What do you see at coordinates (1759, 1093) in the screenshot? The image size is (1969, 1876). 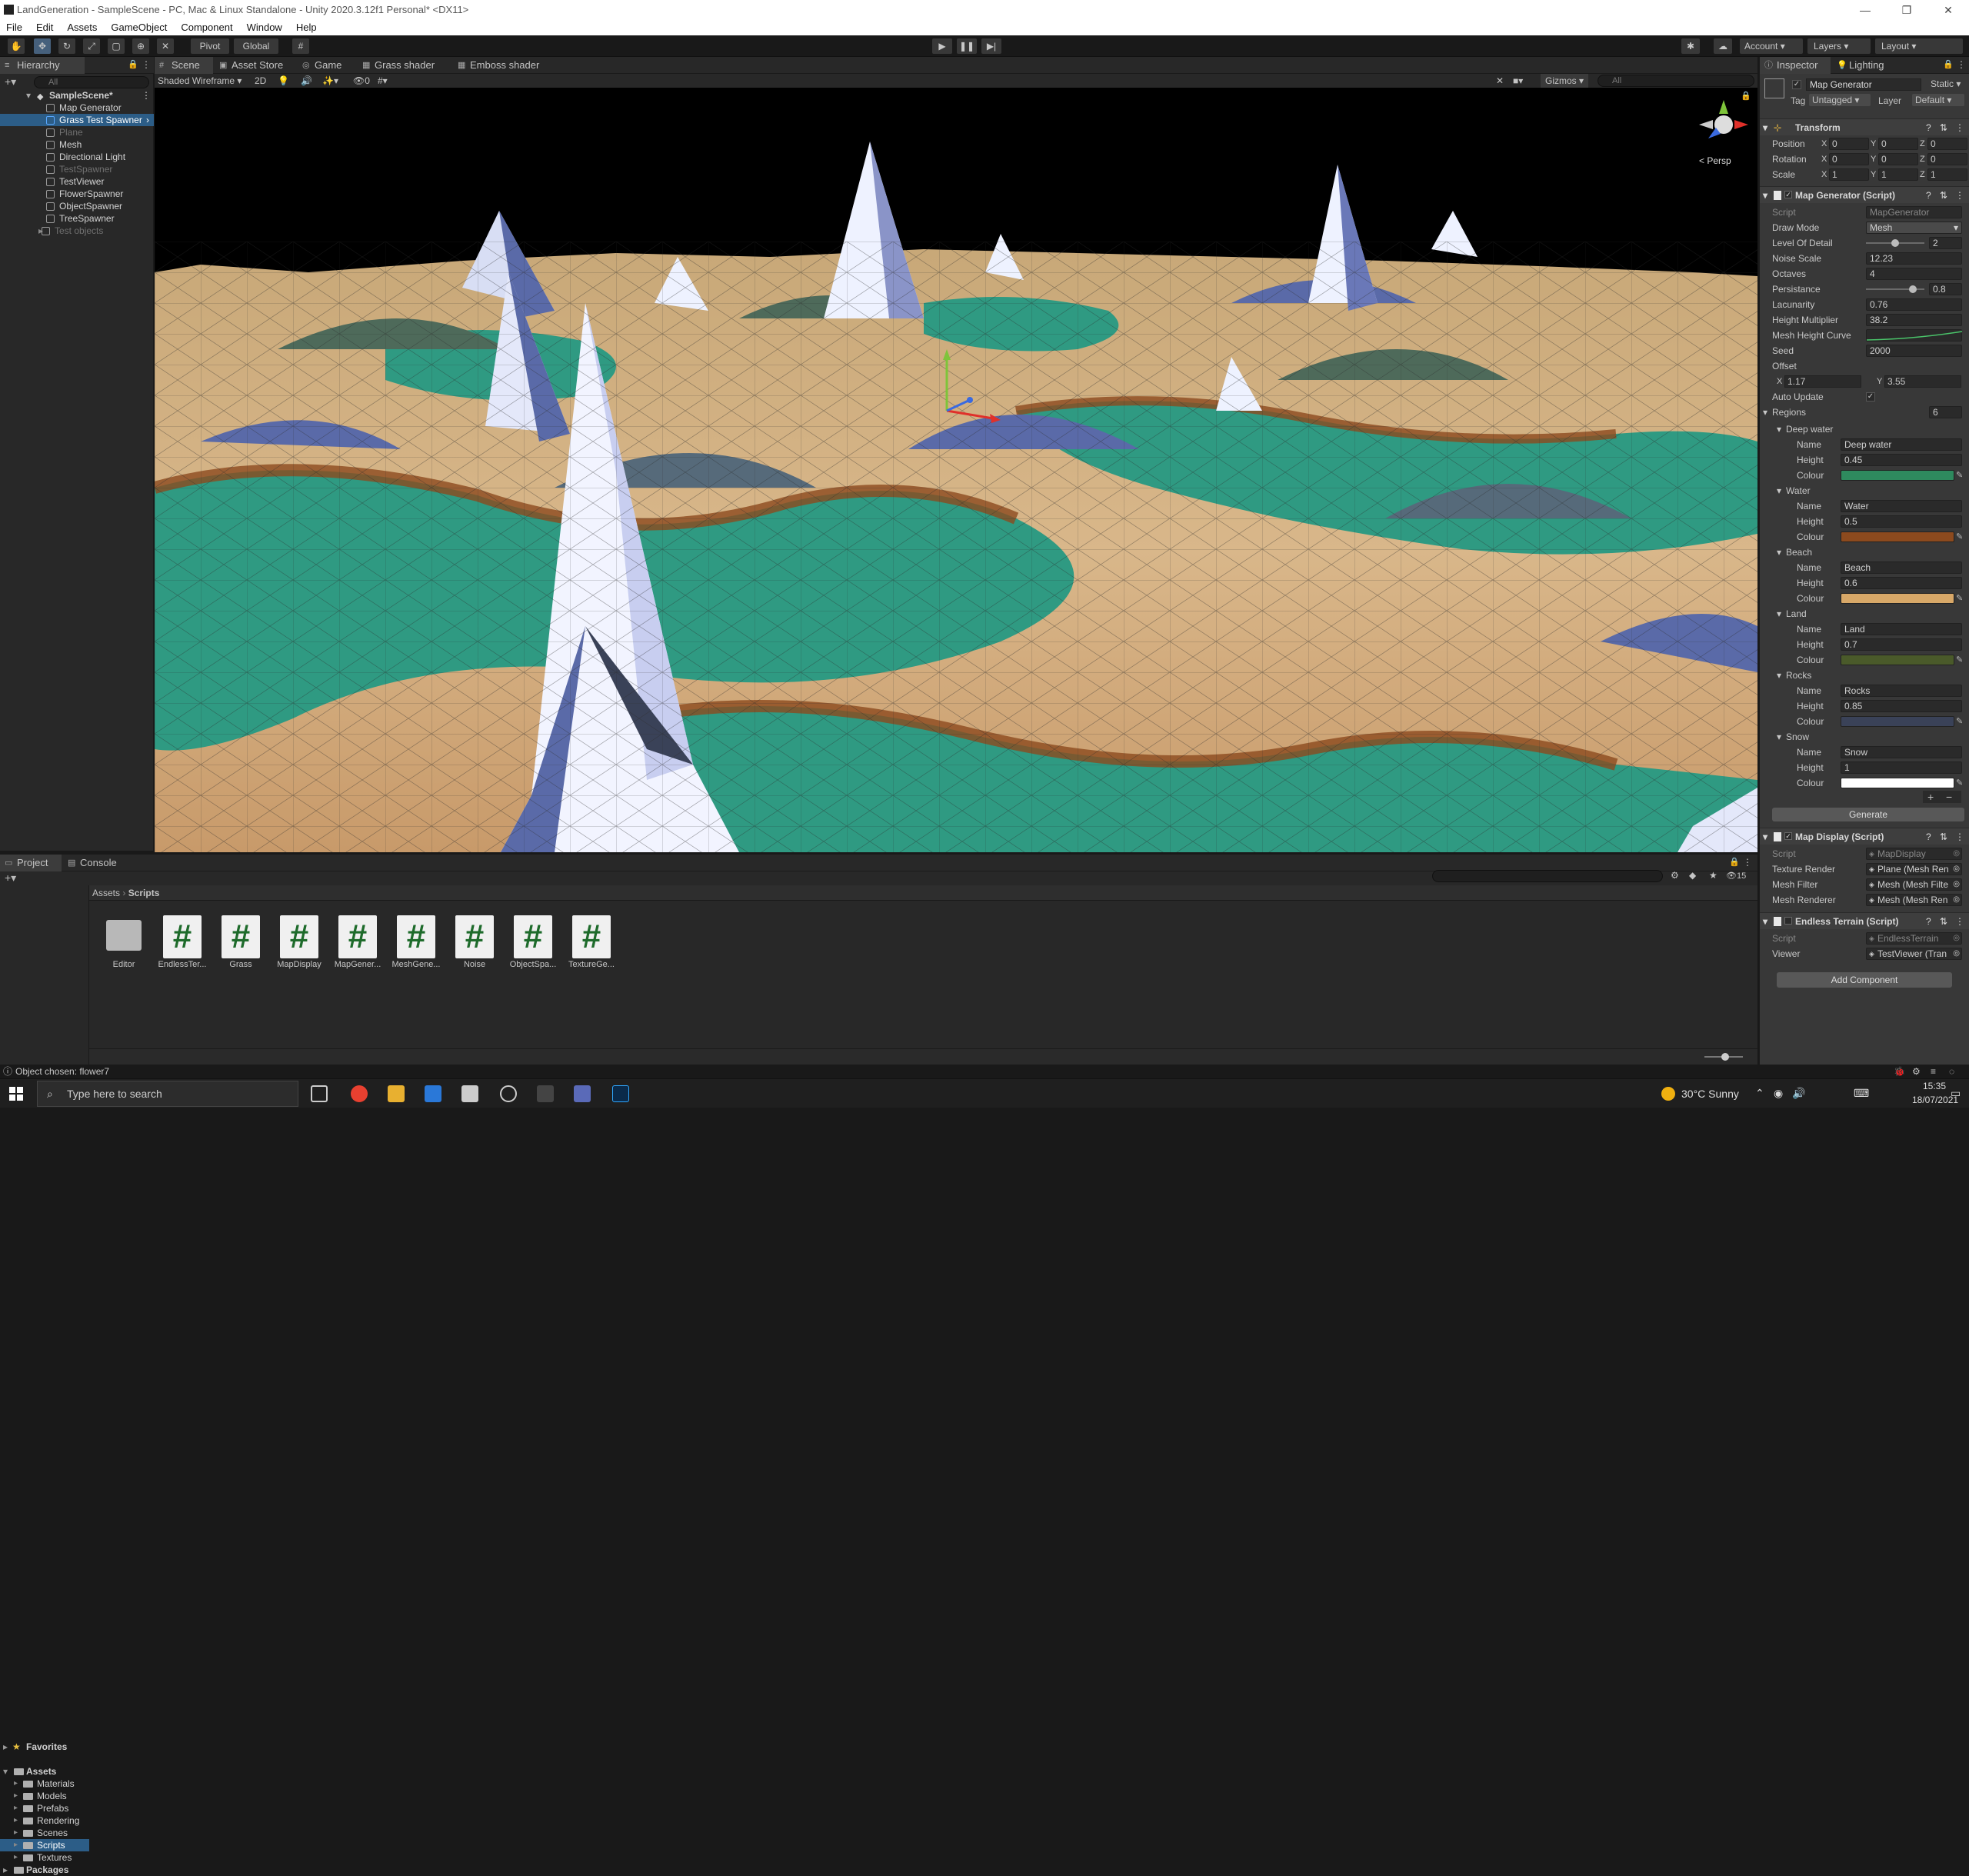 I see `tray-chevron-icon: ⌃` at bounding box center [1759, 1093].